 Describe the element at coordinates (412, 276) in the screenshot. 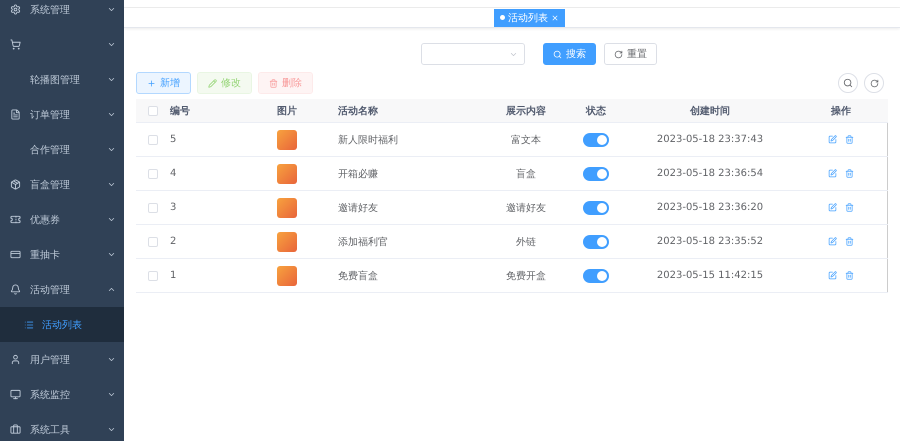

I see `table-cell: 免费盲盒` at that location.